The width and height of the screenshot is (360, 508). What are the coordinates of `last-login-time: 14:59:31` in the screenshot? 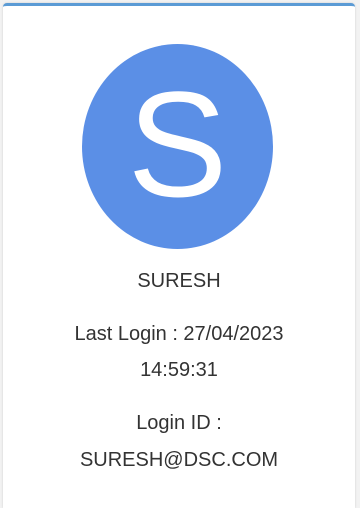 It's located at (179, 370).